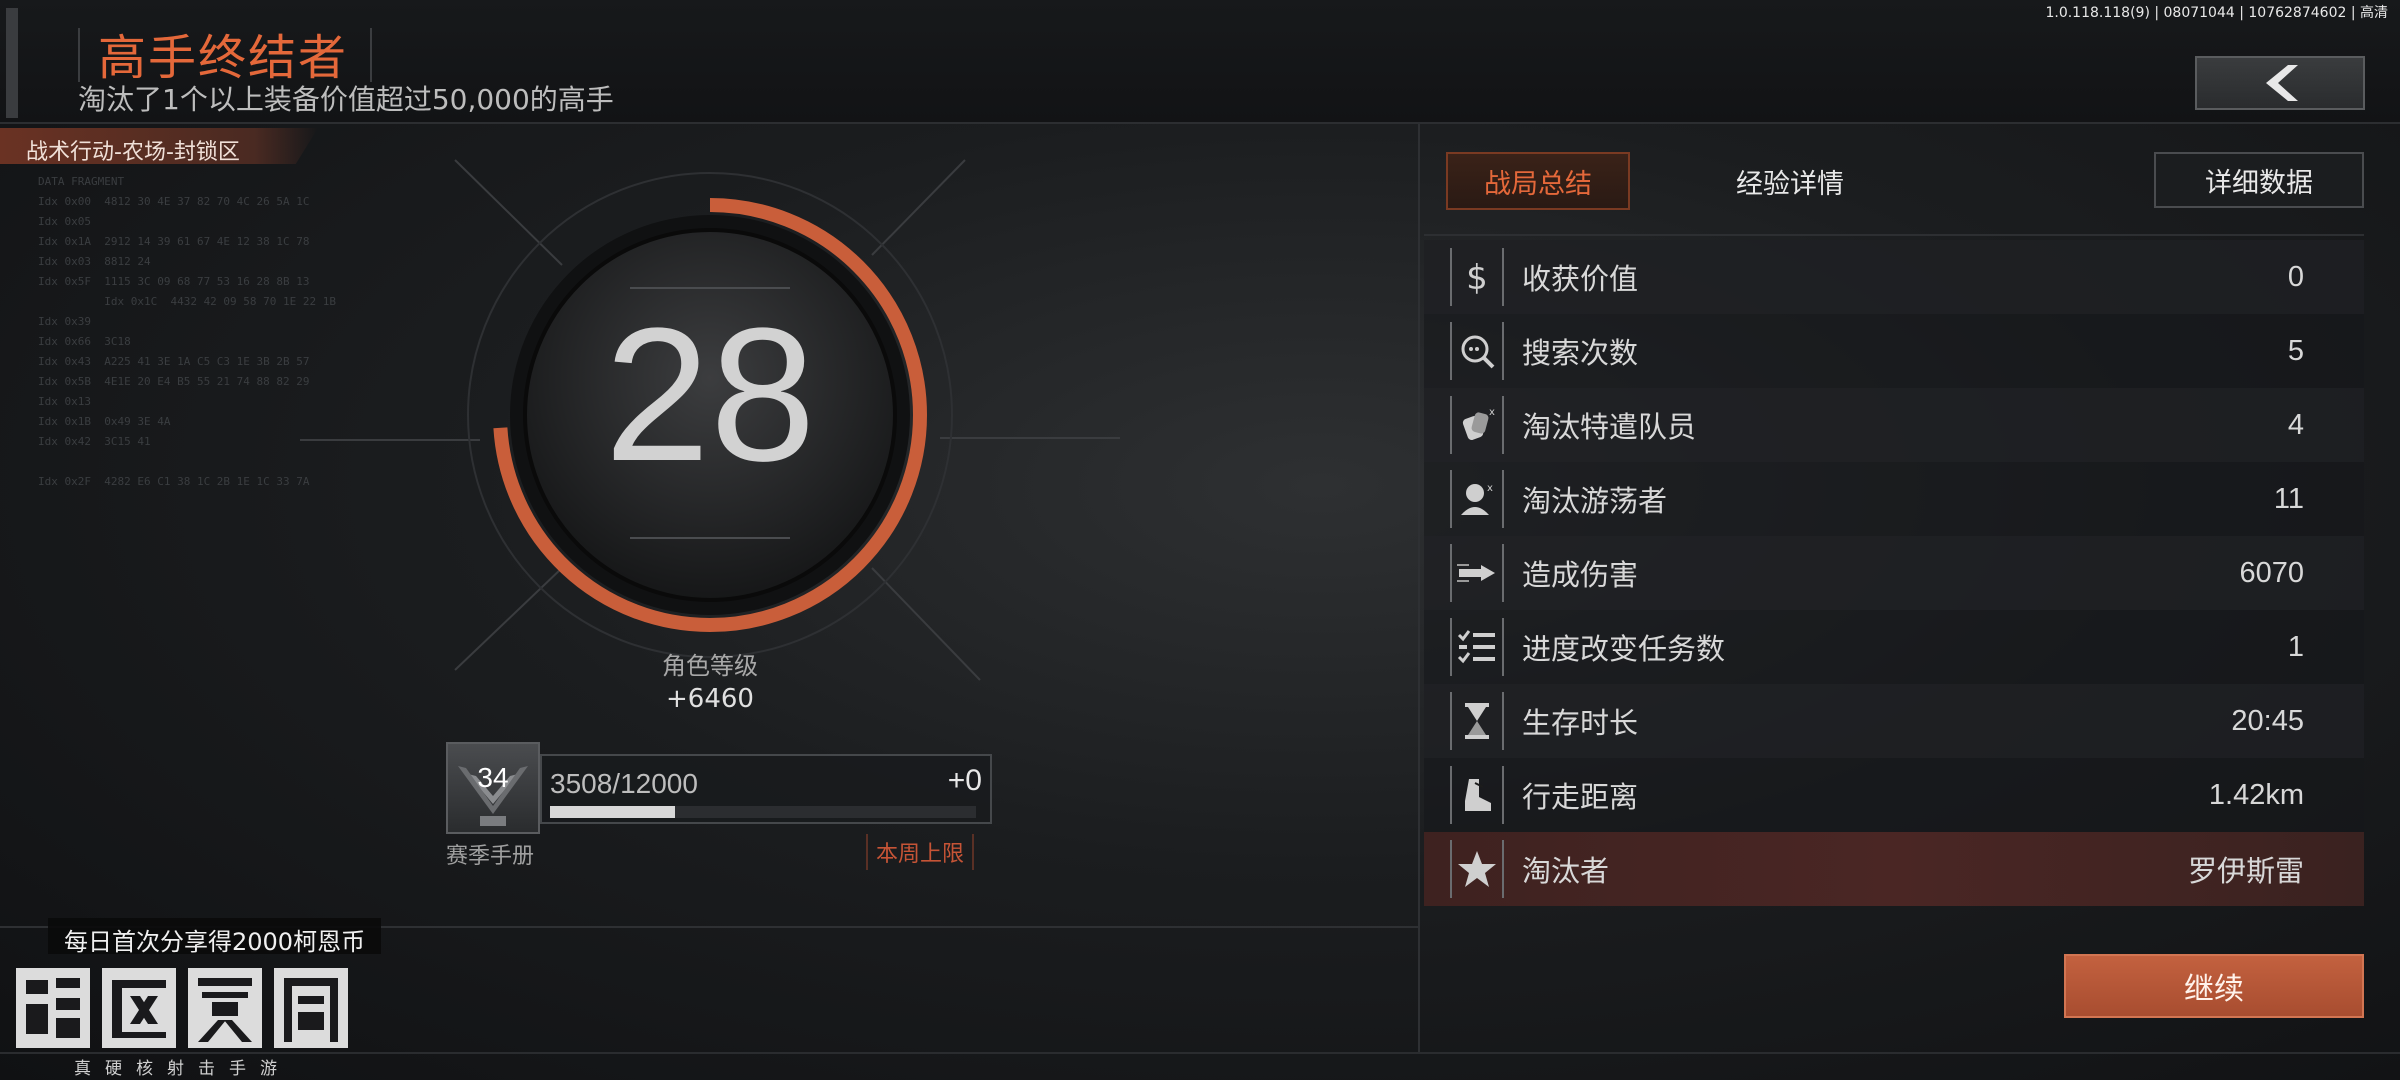 The image size is (2400, 1080). I want to click on level-number: 28, so click(710, 395).